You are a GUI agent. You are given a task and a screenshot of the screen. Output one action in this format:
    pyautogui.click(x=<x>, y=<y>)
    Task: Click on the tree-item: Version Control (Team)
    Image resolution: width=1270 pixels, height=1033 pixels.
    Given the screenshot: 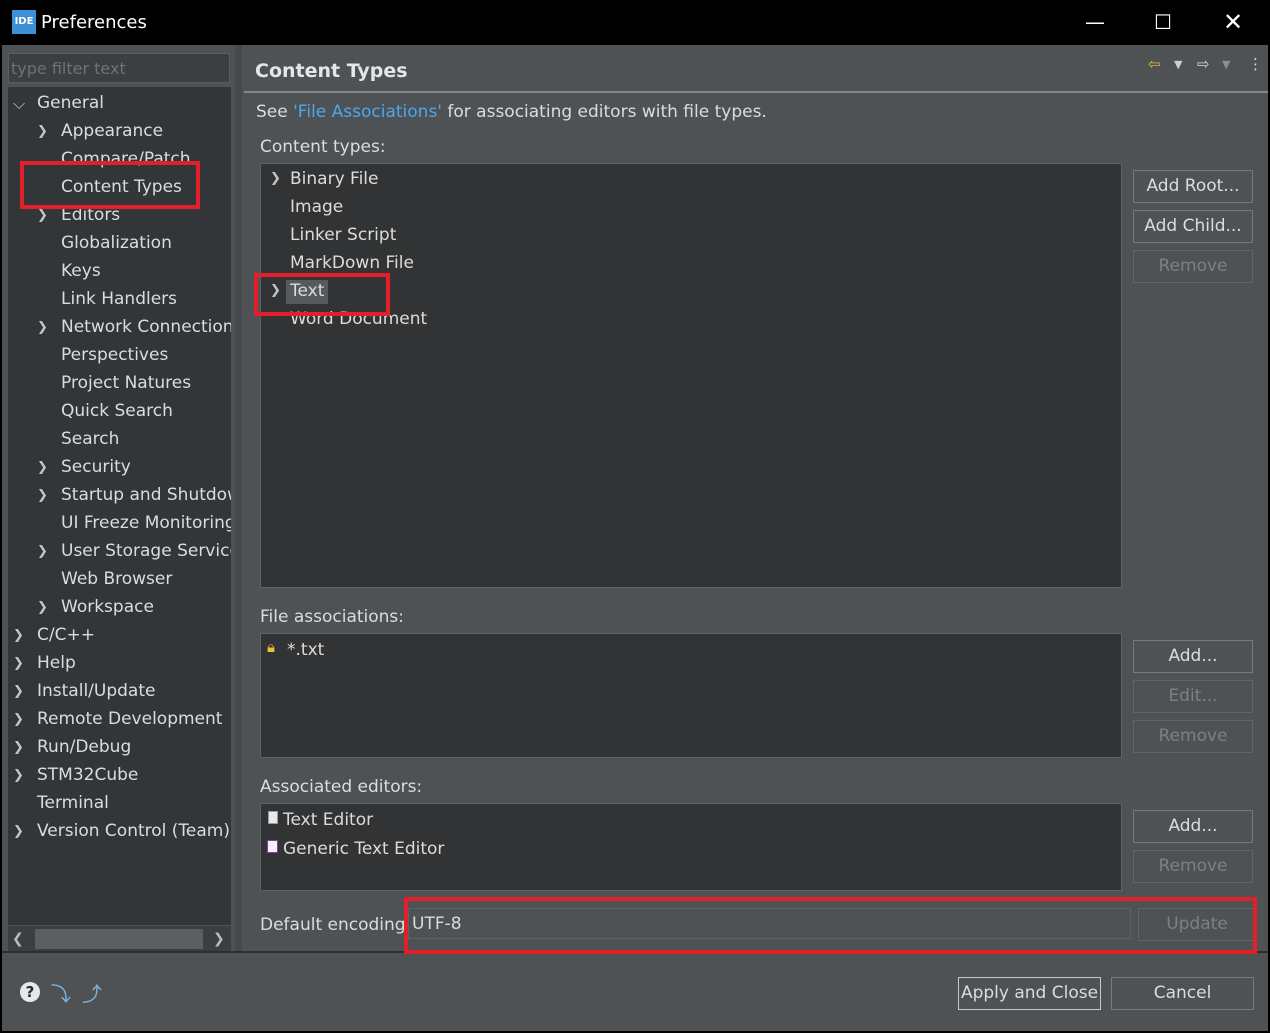 What is the action you would take?
    pyautogui.click(x=133, y=831)
    